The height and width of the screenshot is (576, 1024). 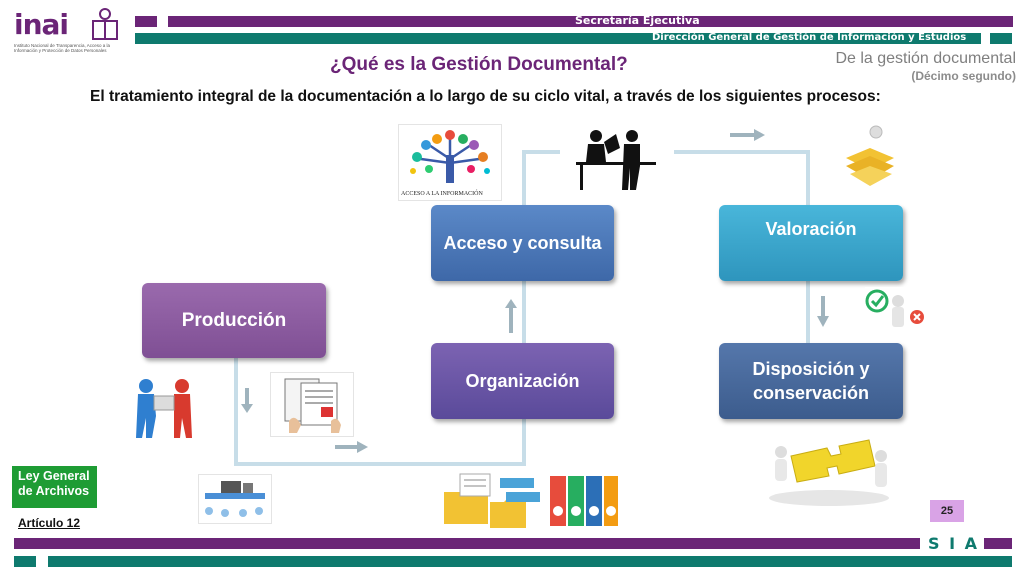 I want to click on binders-image, so click(x=530, y=499).